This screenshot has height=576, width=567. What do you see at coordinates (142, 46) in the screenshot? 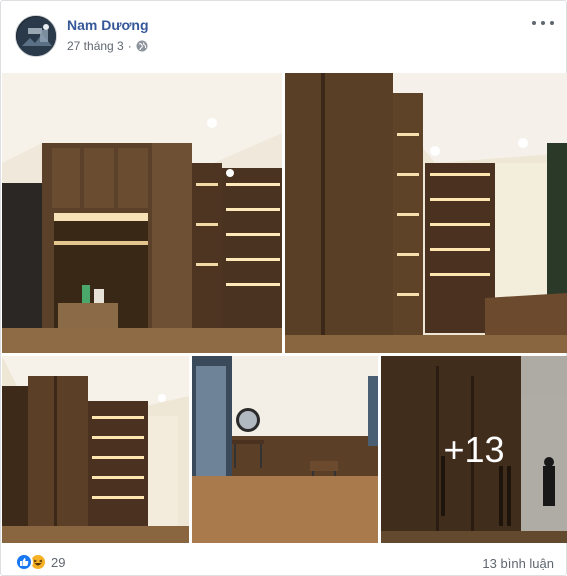
I see `globe-icon` at bounding box center [142, 46].